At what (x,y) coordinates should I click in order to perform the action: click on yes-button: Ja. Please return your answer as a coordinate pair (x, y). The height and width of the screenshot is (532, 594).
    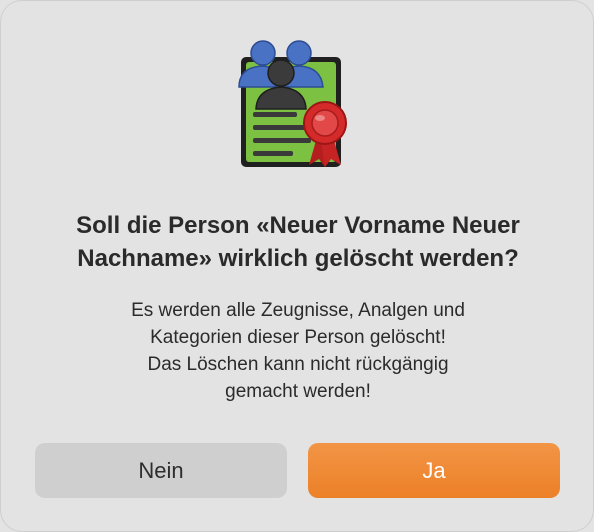
    Looking at the image, I should click on (434, 470).